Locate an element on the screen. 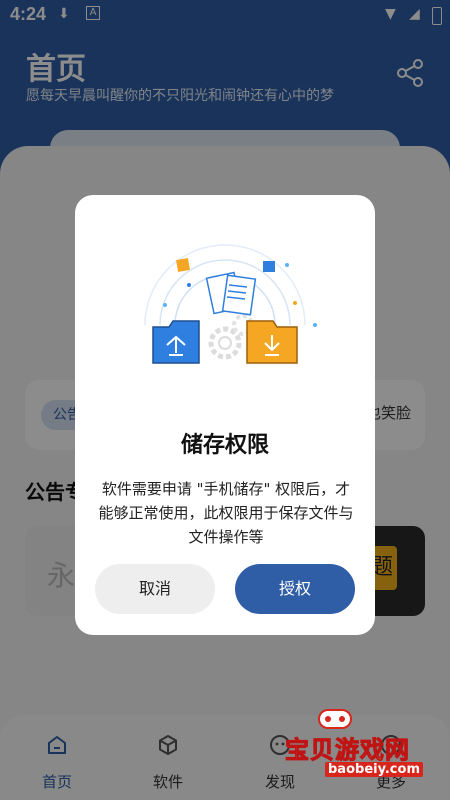 The height and width of the screenshot is (800, 450). watermark-logo: 宝贝游戏网 baobeiy.com is located at coordinates (360, 744).